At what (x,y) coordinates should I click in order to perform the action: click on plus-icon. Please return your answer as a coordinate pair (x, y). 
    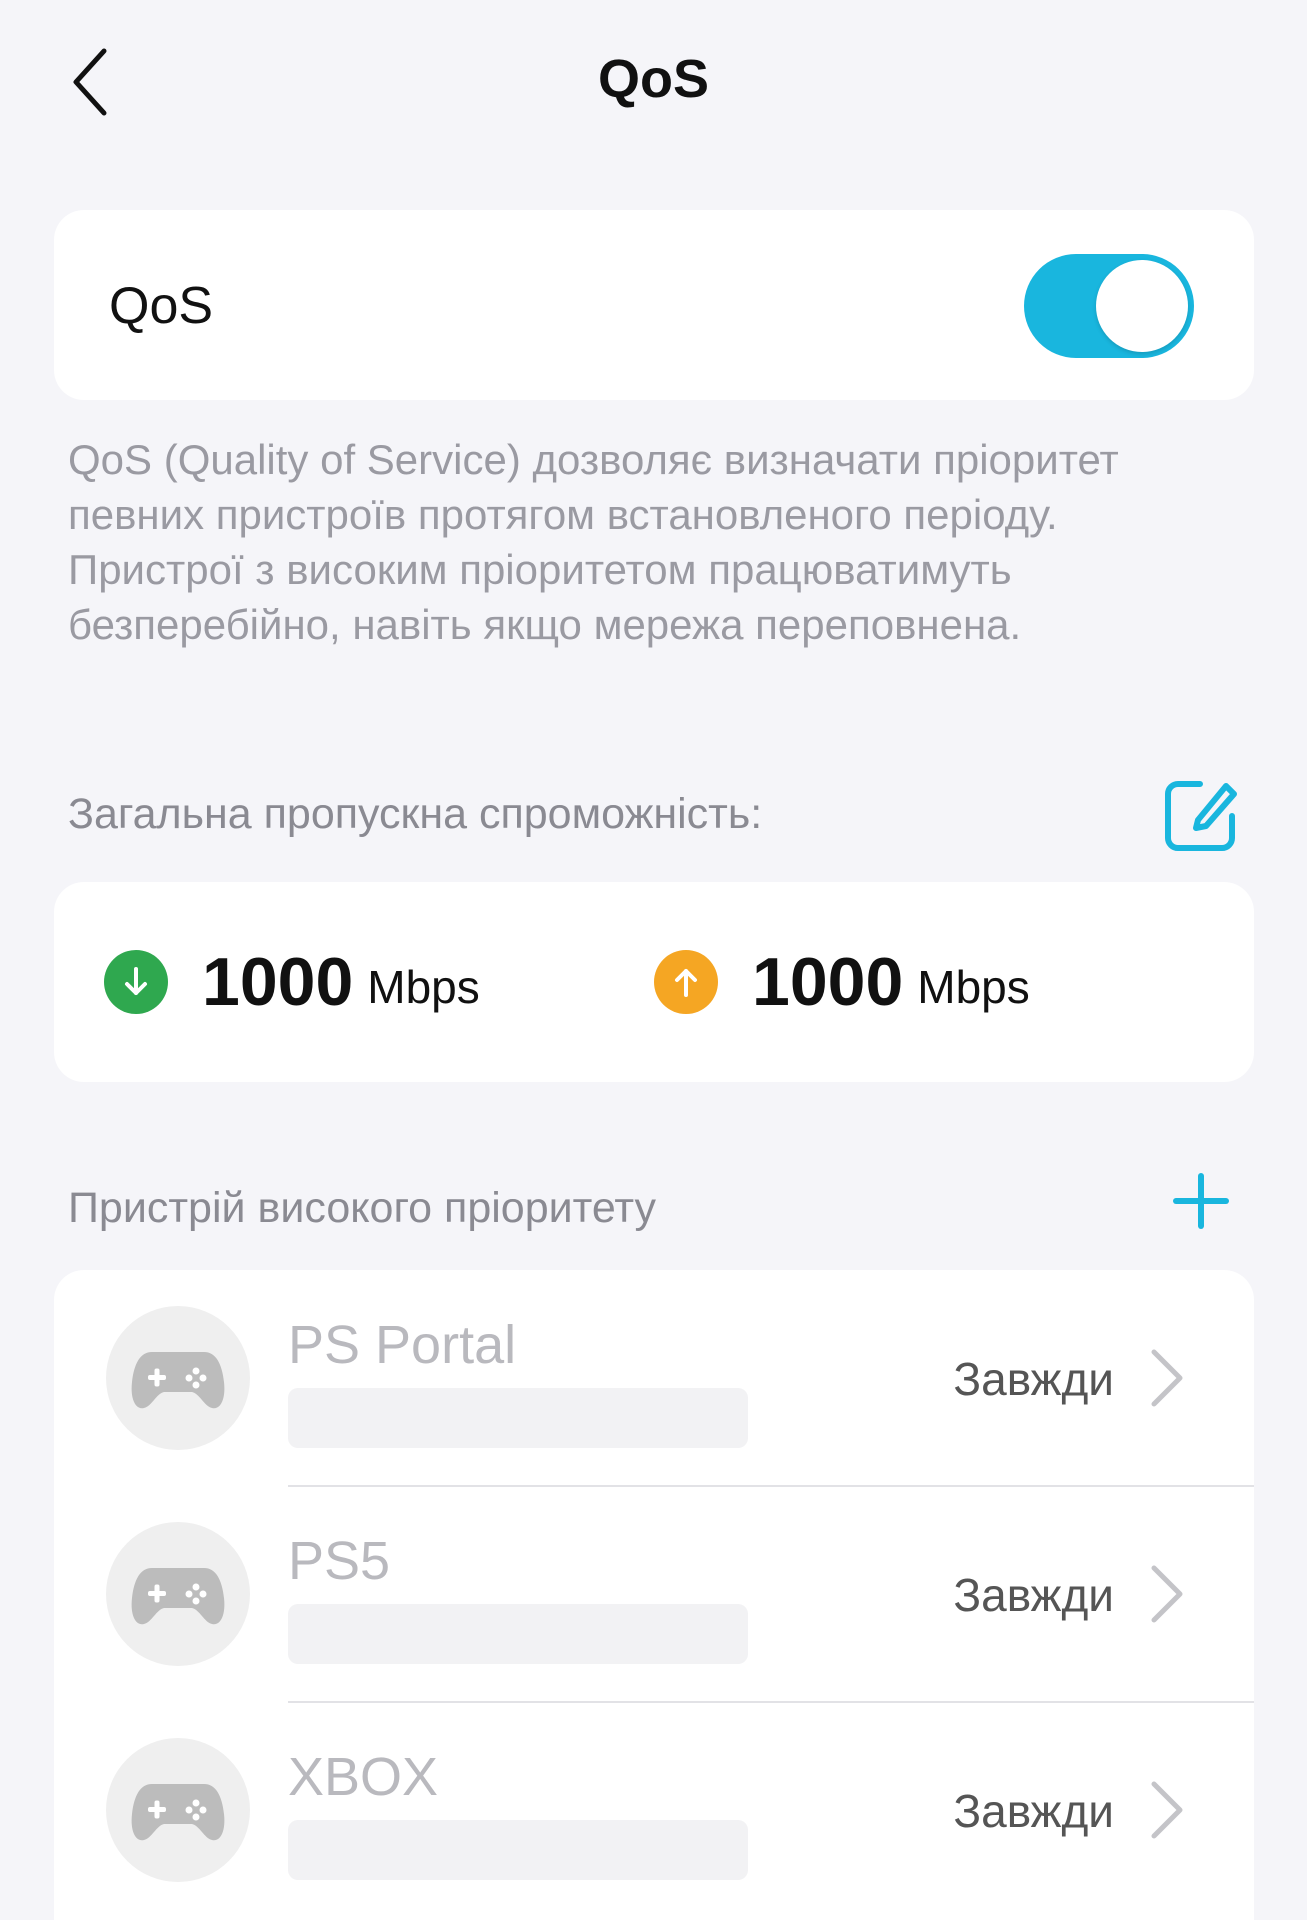
    Looking at the image, I should click on (1201, 1201).